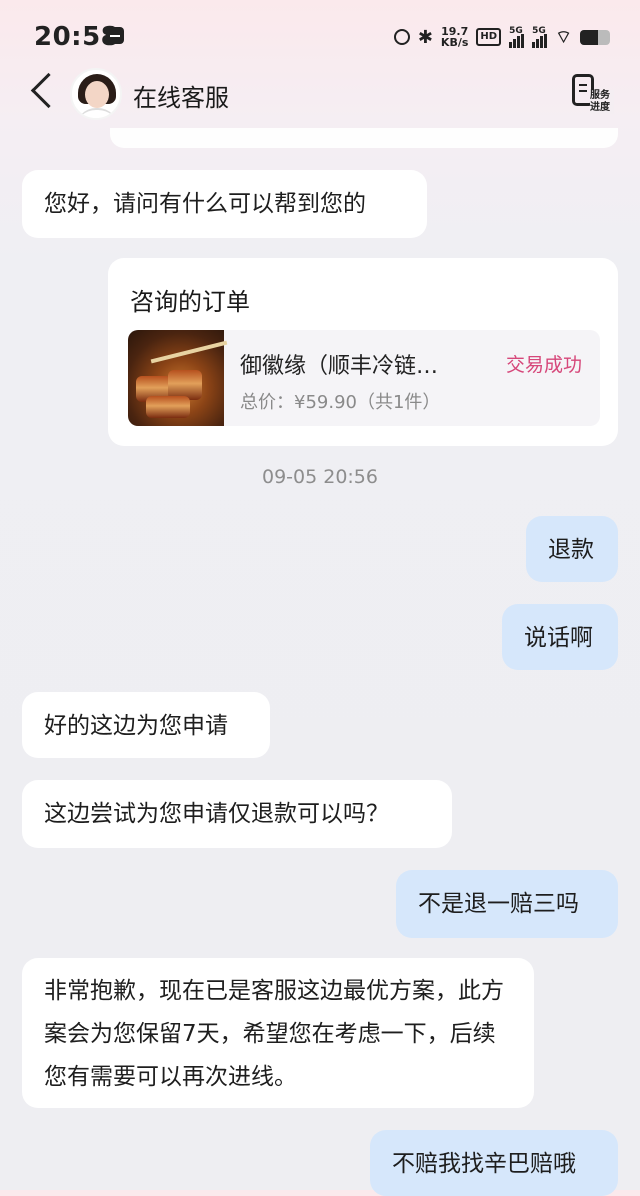  What do you see at coordinates (340, 402) in the screenshot?
I see `order-price: 总价：¥59.90（共1件）` at bounding box center [340, 402].